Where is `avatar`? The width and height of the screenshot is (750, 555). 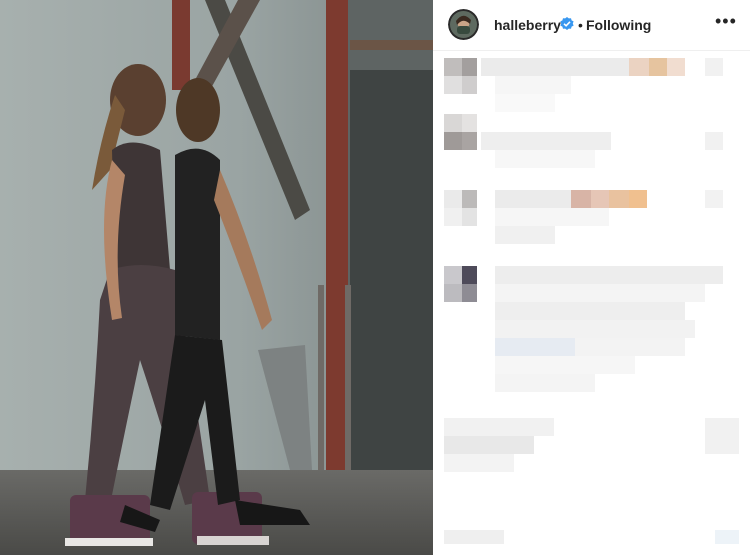 avatar is located at coordinates (463, 24).